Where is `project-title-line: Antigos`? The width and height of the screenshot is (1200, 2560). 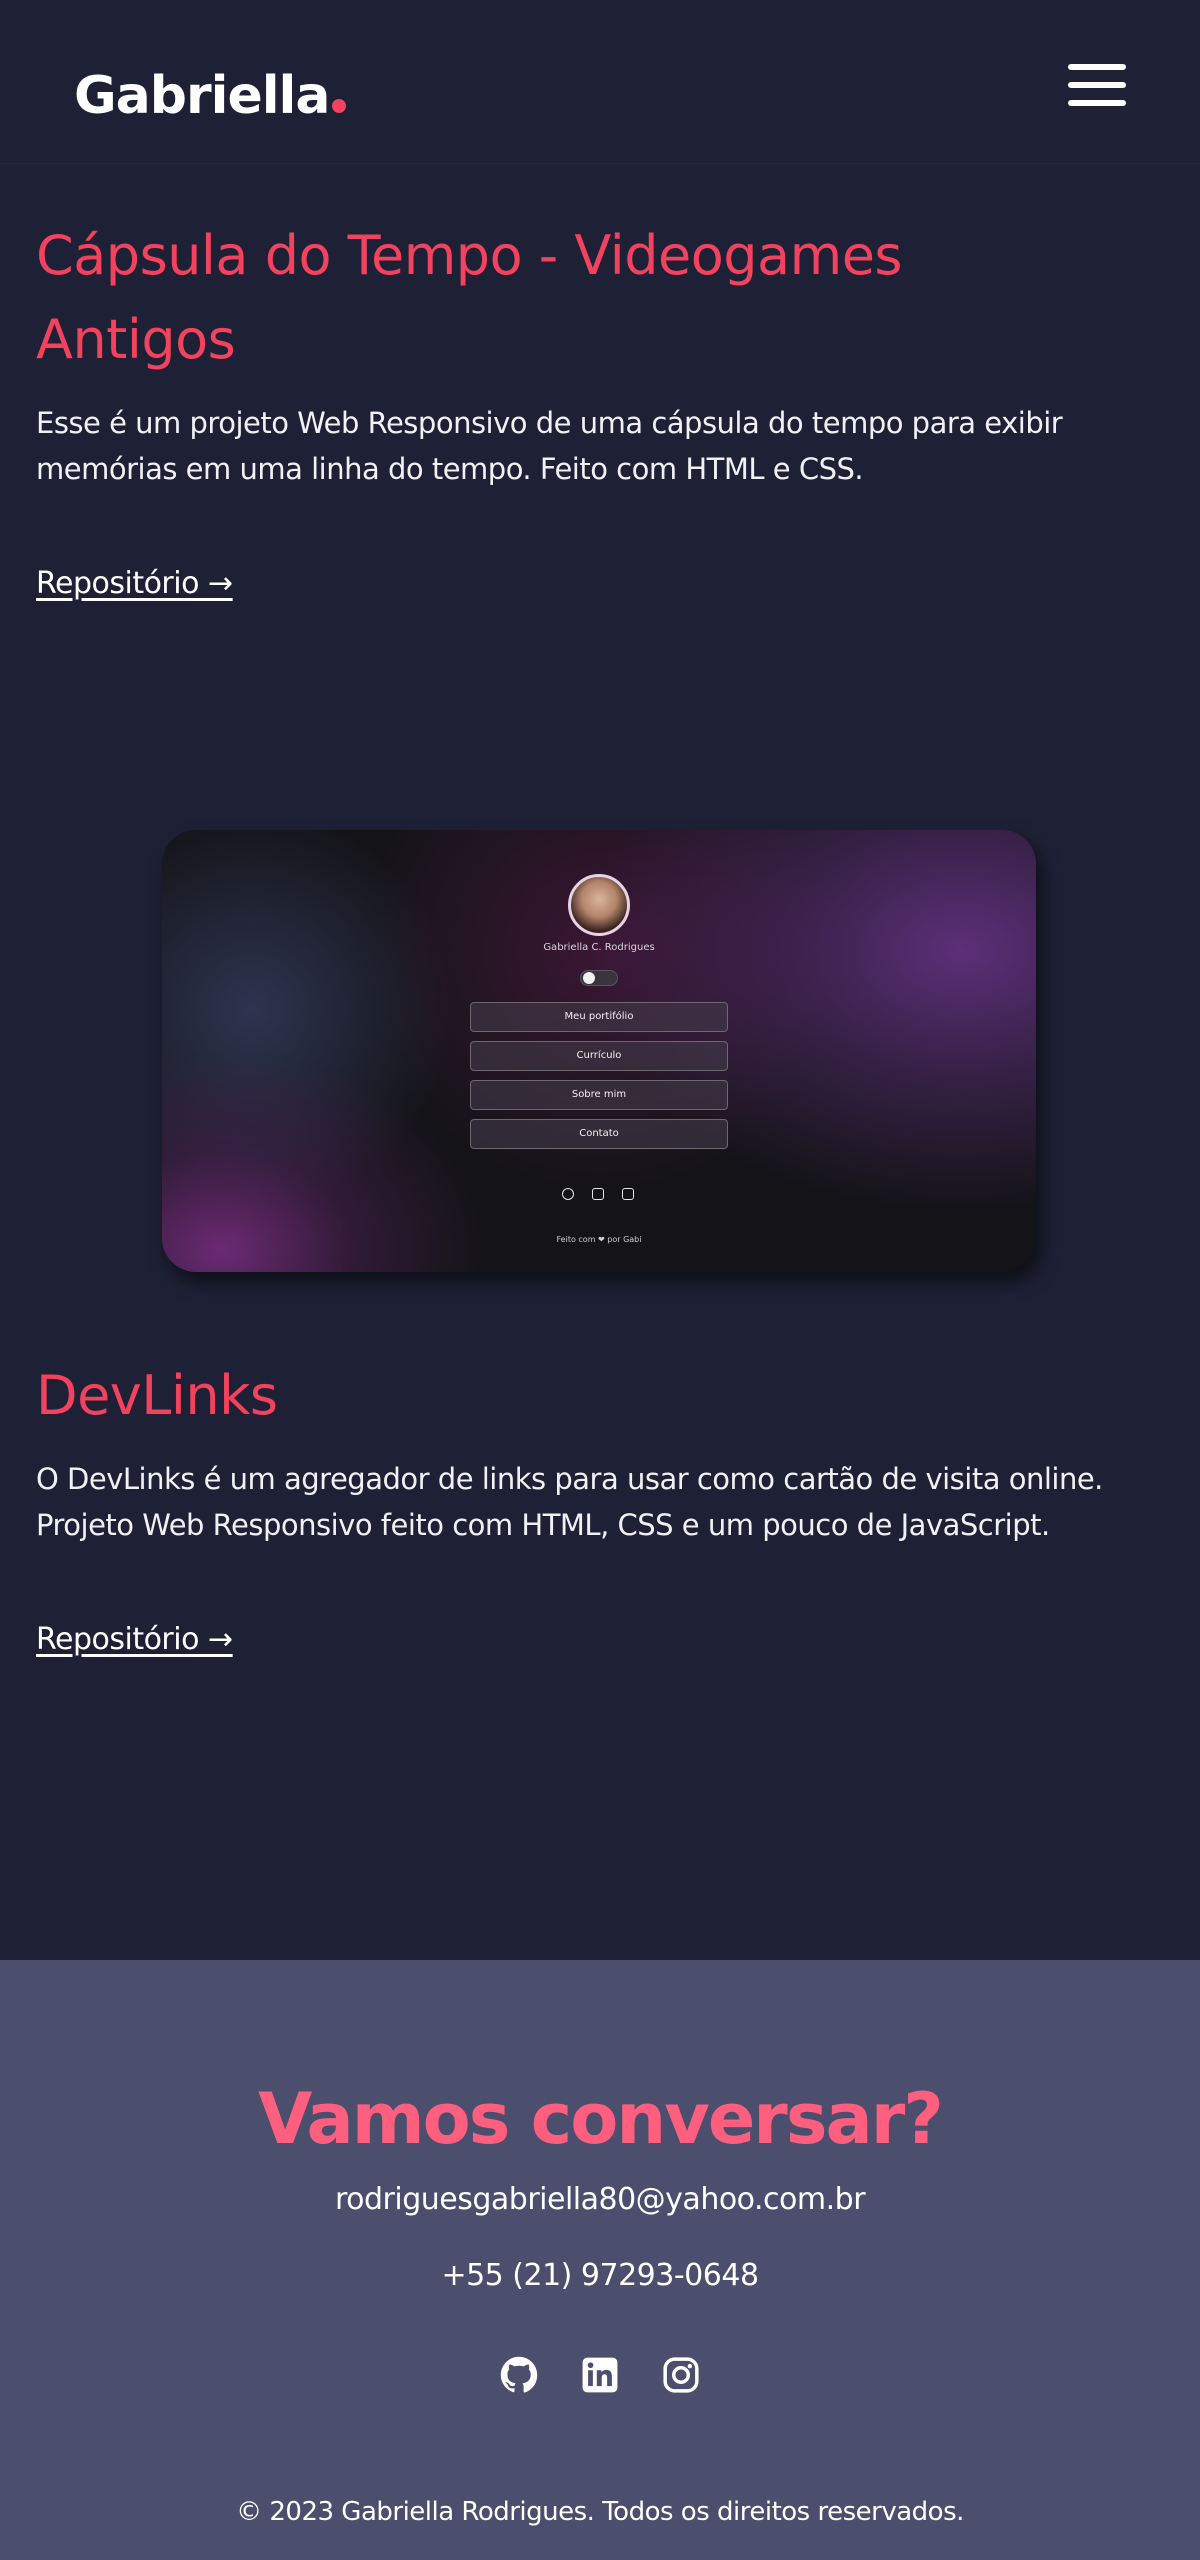
project-title-line: Antigos is located at coordinates (136, 339).